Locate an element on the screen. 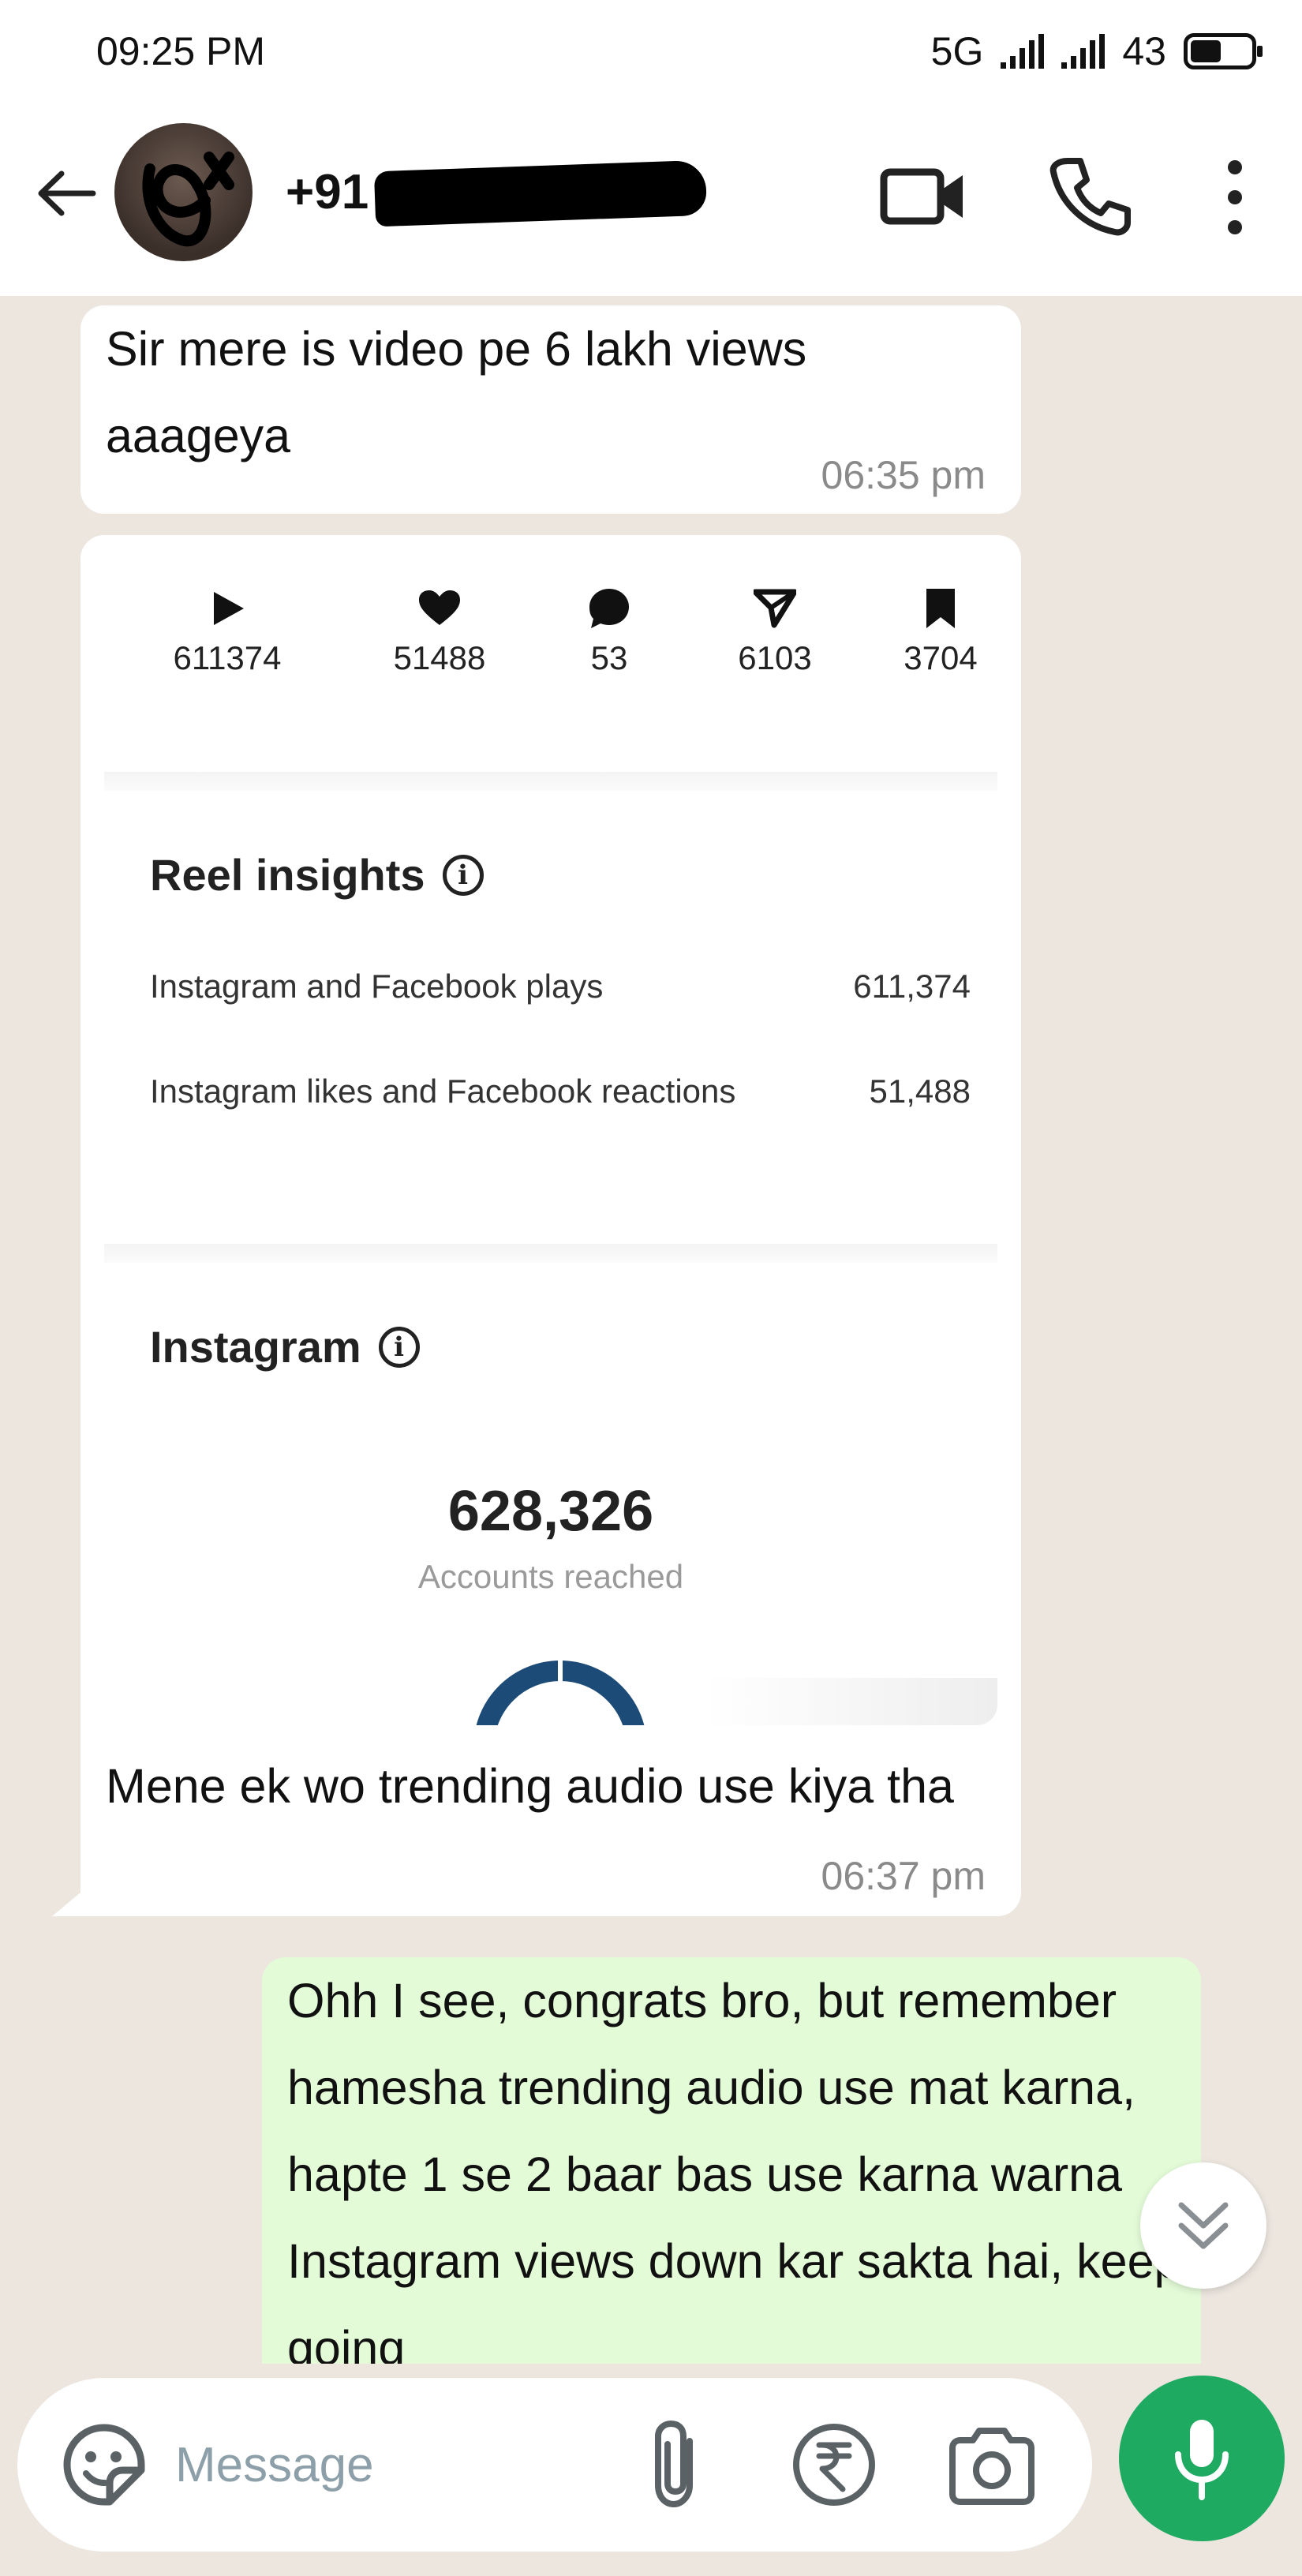  voice-record-button is located at coordinates (1202, 2458).